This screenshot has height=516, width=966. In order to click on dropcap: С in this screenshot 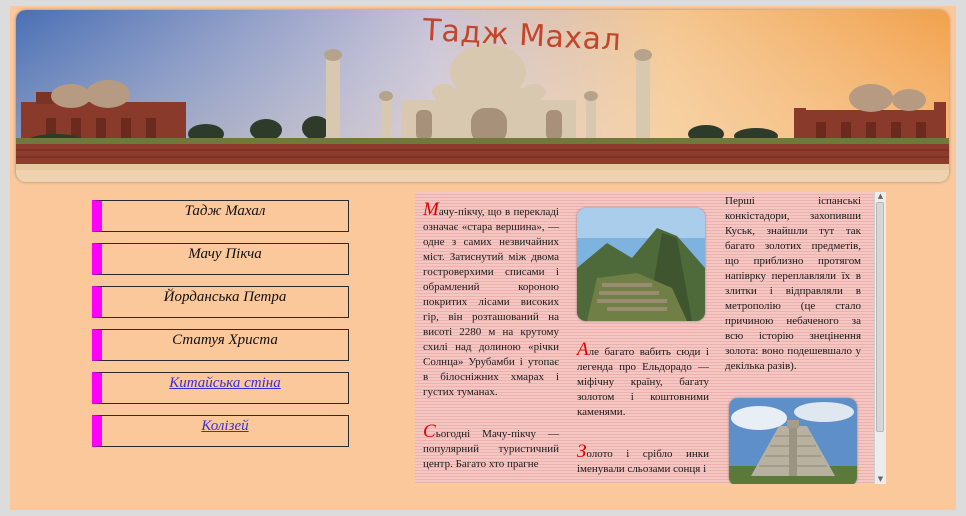, I will do `click(429, 431)`.